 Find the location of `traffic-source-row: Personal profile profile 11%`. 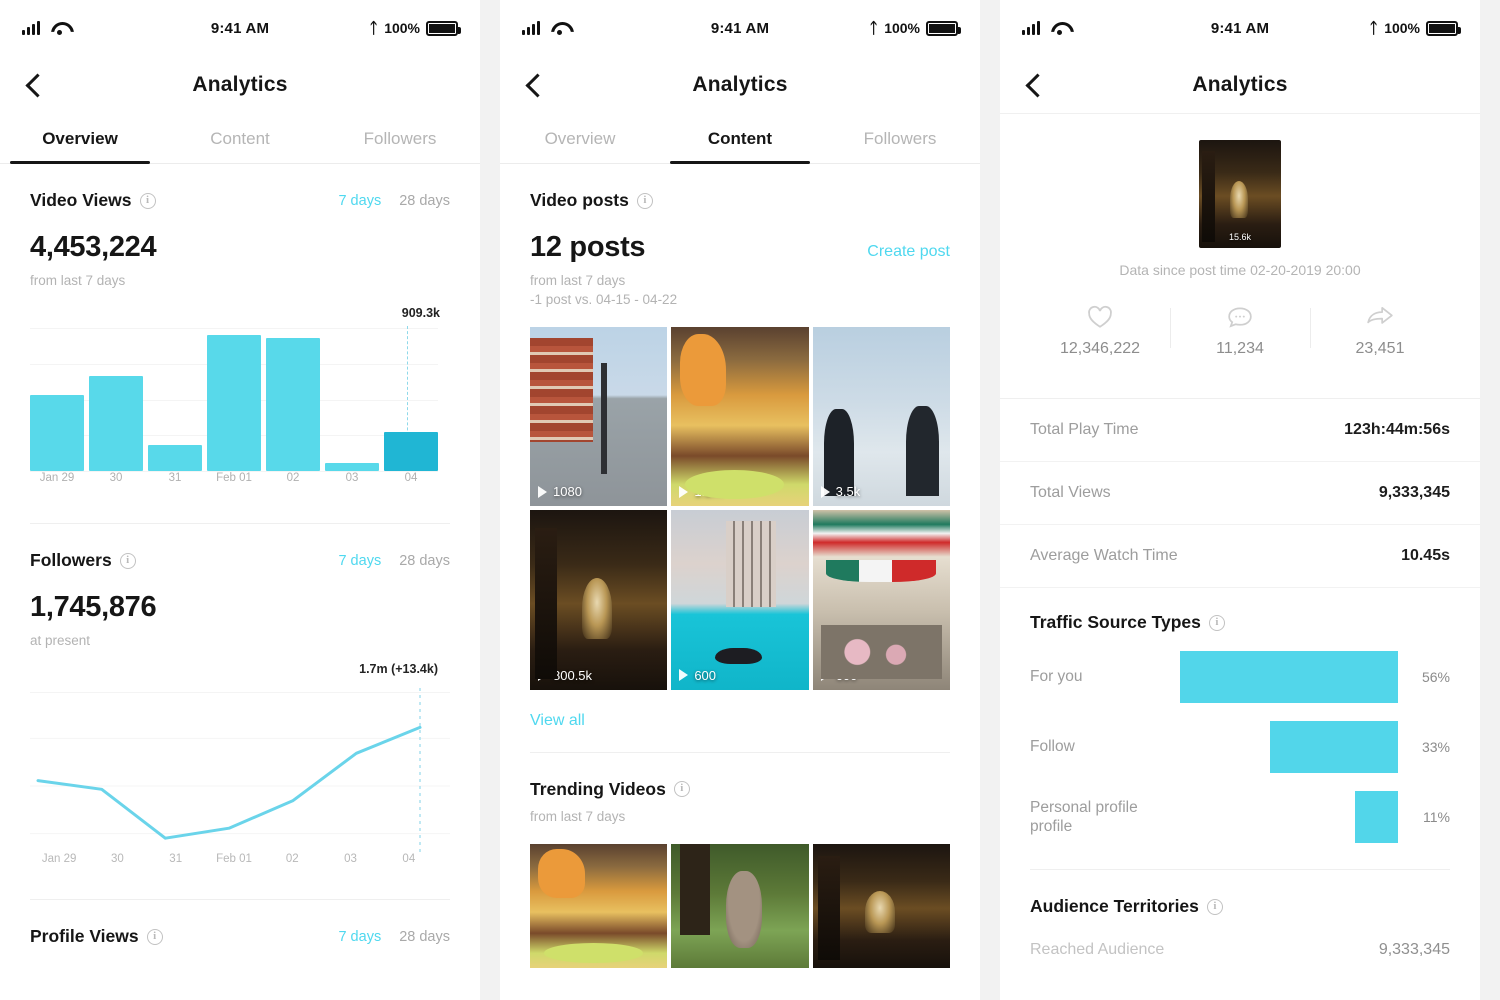

traffic-source-row: Personal profile profile 11% is located at coordinates (1240, 817).